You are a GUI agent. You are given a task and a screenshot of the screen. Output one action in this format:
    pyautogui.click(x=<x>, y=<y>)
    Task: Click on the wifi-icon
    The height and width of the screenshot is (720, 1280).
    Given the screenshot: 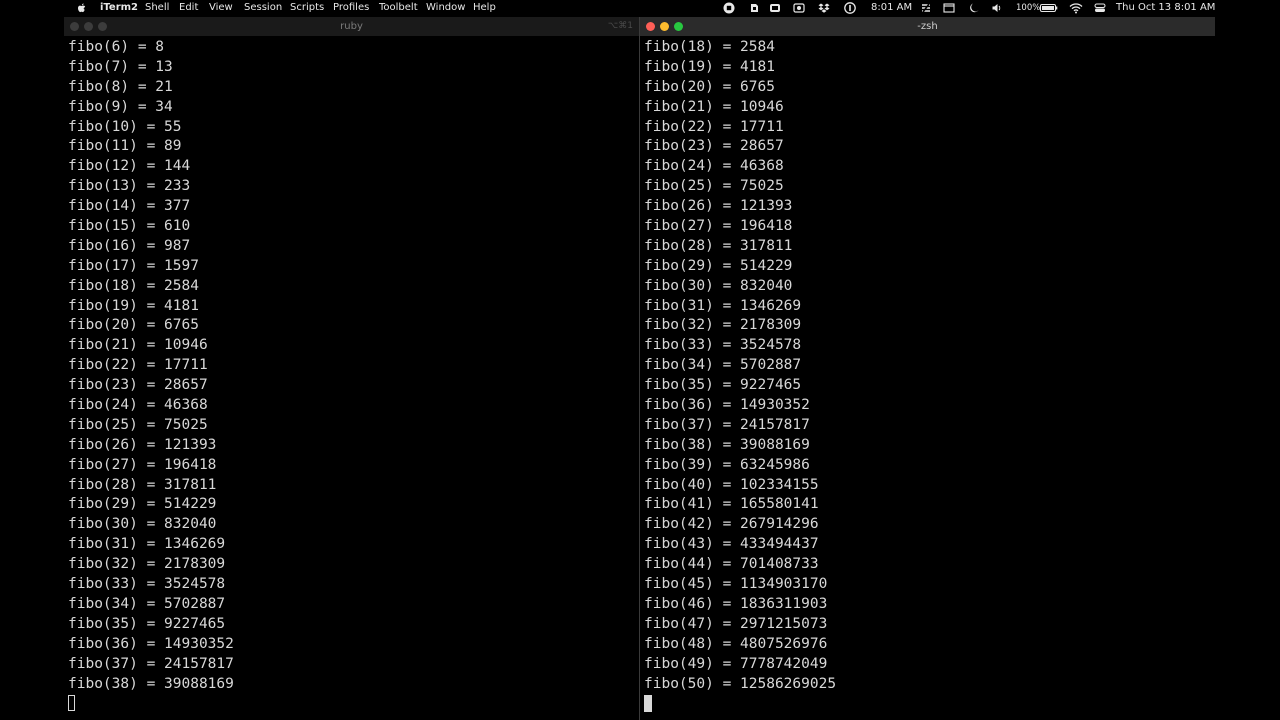 What is the action you would take?
    pyautogui.click(x=1076, y=8)
    